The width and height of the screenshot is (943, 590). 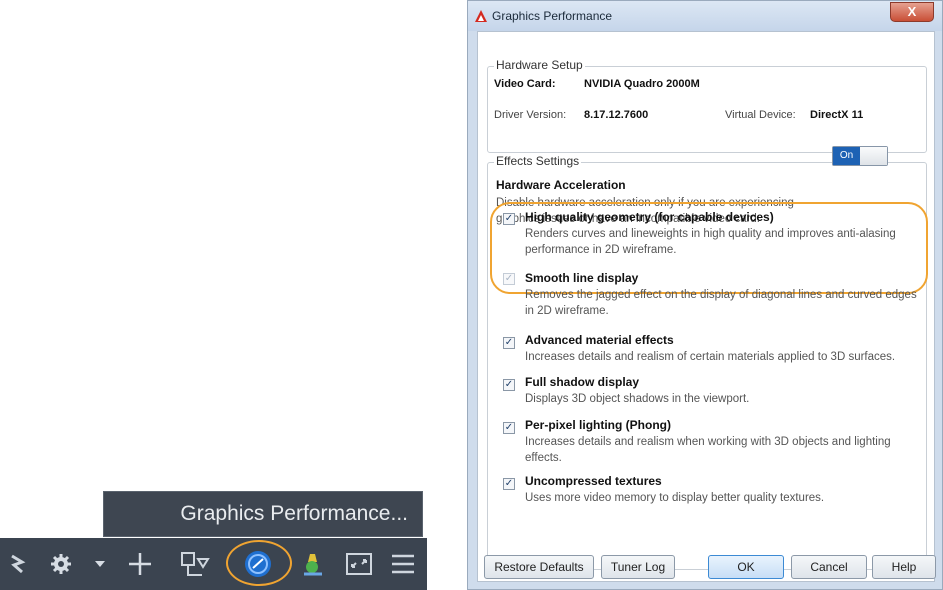 What do you see at coordinates (760, 115) in the screenshot?
I see `virtual-device-label: Virtual Device:` at bounding box center [760, 115].